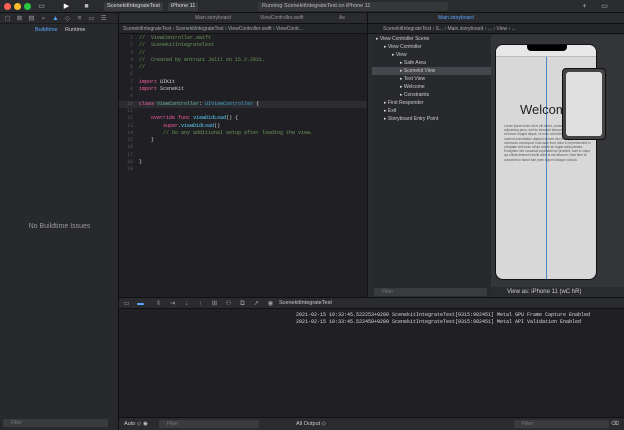  Describe the element at coordinates (46, 30) in the screenshot. I see `tab-buildtime: Buildtime` at that location.